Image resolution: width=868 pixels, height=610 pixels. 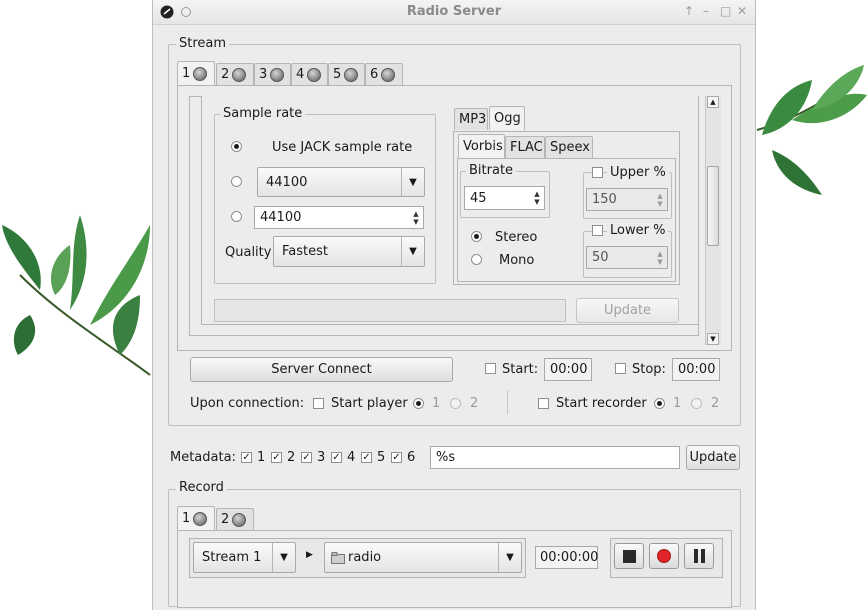 I want to click on metadata-update-button: Update, so click(x=713, y=457).